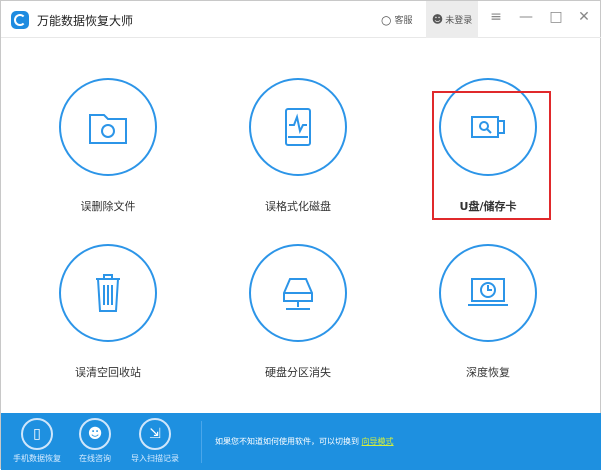  Describe the element at coordinates (201, 442) in the screenshot. I see `divider` at that location.